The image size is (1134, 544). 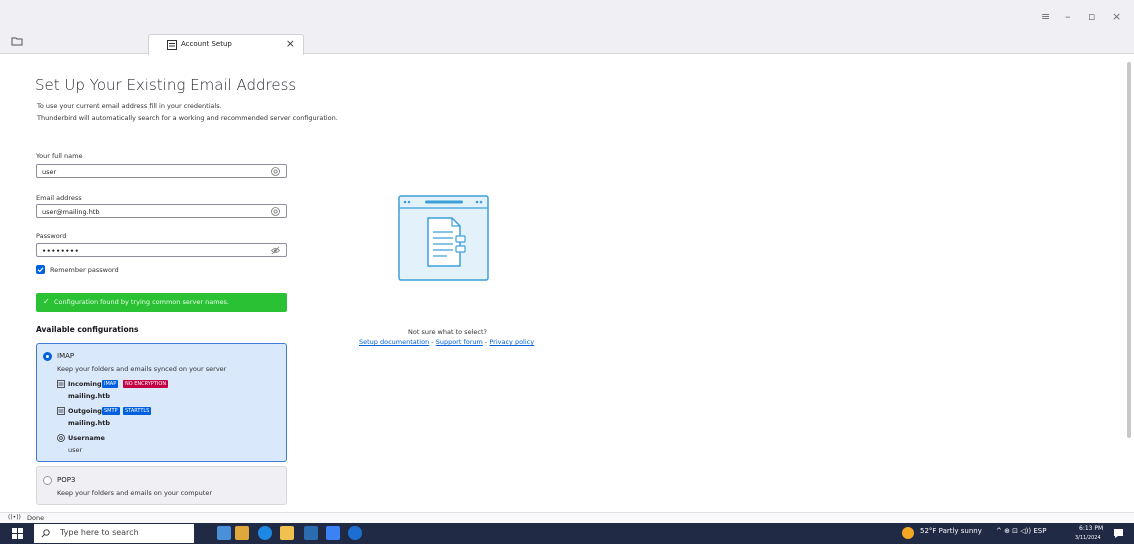 I want to click on outgoing-encryption-badge: STARTTLS, so click(x=137, y=411).